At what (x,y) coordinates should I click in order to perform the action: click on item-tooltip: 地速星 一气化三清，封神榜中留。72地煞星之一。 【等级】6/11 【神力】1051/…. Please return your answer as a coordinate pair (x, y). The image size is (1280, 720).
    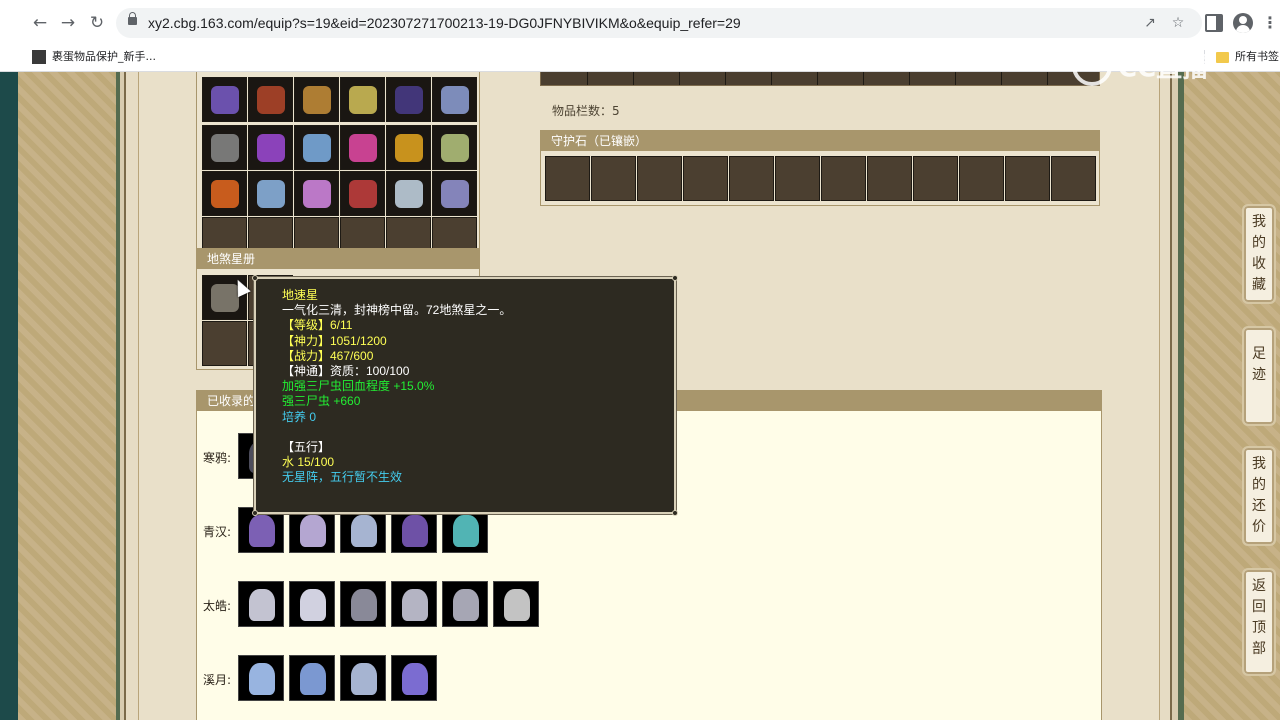
    Looking at the image, I should click on (465, 395).